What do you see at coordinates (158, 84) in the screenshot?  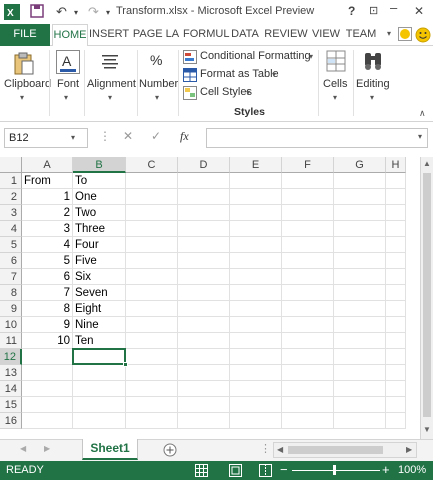 I see `number-group: % Number ▾` at bounding box center [158, 84].